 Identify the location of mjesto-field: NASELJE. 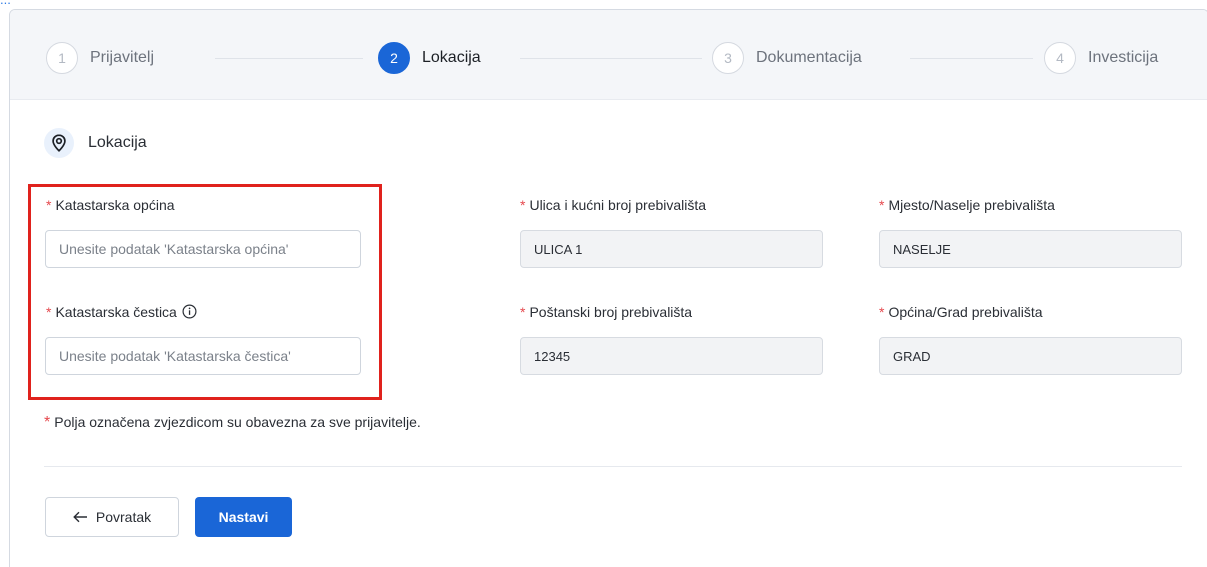
(1030, 249).